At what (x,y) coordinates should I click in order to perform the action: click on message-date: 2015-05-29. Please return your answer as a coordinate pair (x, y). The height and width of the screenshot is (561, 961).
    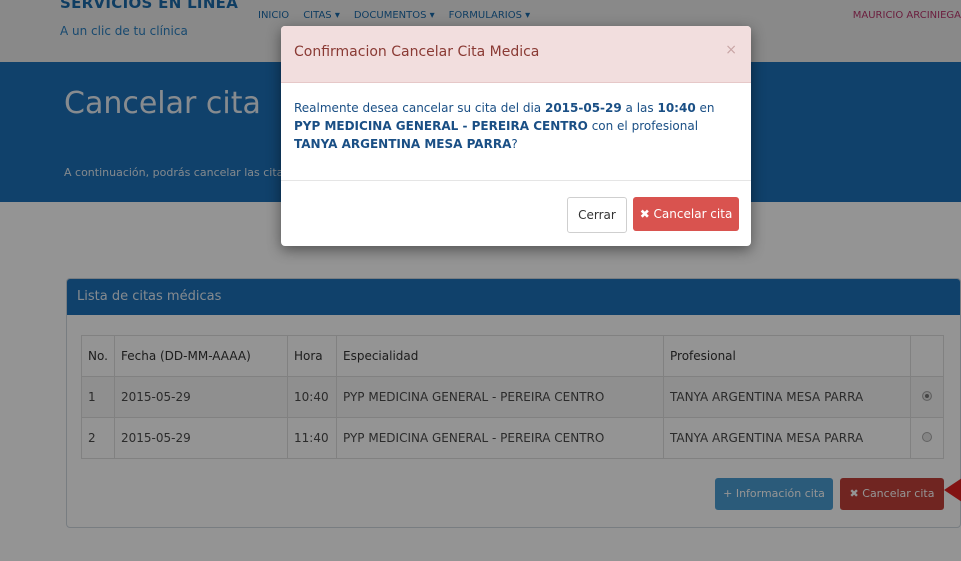
    Looking at the image, I should click on (583, 108).